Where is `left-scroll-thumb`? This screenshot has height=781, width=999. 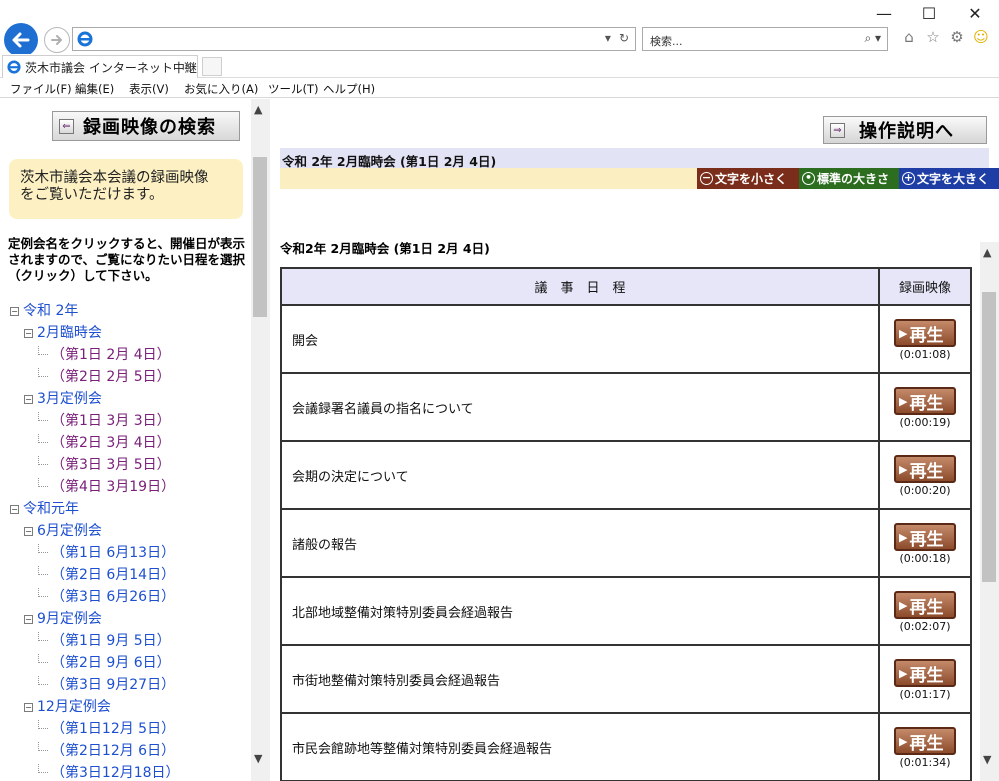 left-scroll-thumb is located at coordinates (260, 237).